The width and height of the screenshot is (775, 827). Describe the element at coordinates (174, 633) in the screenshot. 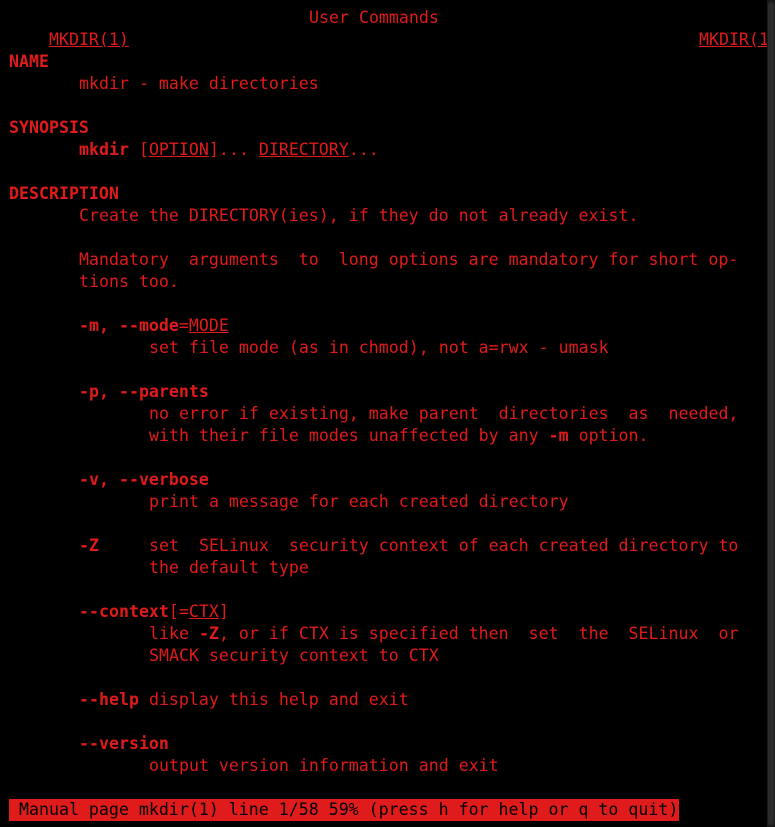

I see `option-context-desc-1a: like` at that location.